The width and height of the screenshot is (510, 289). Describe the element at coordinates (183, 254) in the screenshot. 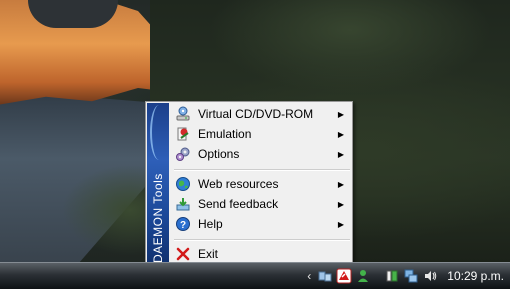

I see `exit-x-icon` at that location.